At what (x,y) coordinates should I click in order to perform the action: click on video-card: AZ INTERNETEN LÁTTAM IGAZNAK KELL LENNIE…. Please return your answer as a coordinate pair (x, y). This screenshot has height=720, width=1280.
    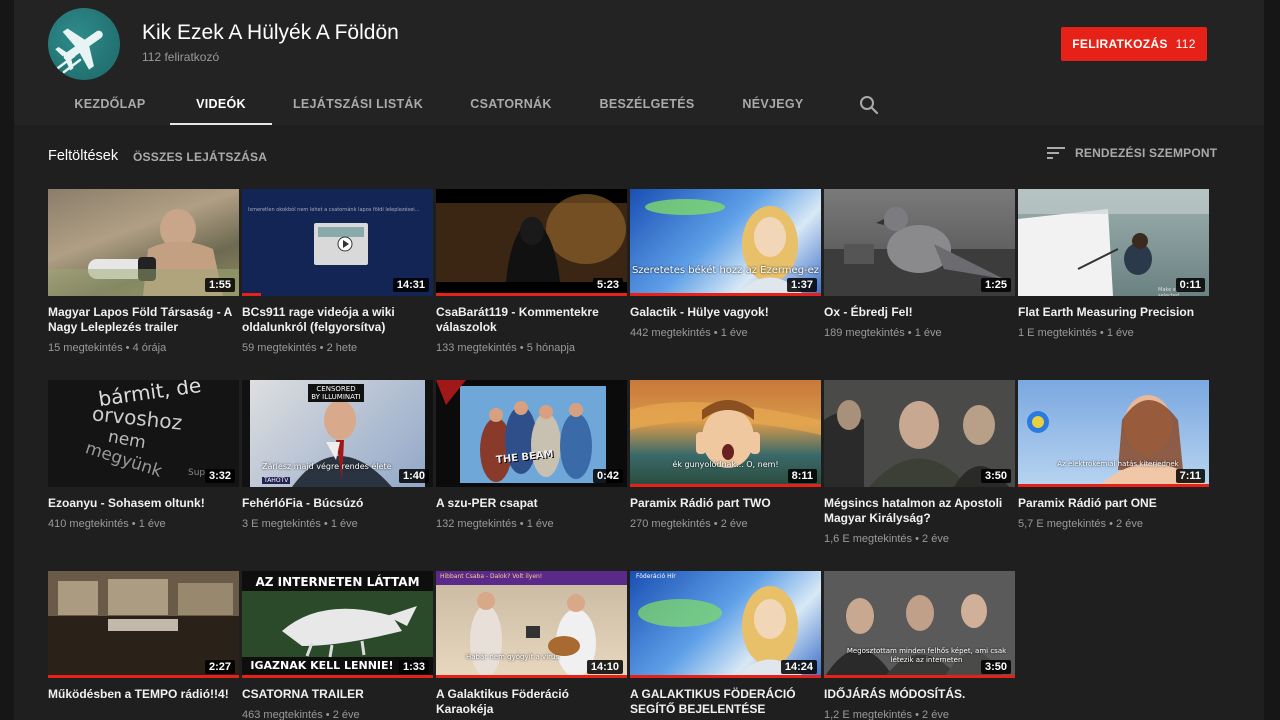
    Looking at the image, I should click on (337, 645).